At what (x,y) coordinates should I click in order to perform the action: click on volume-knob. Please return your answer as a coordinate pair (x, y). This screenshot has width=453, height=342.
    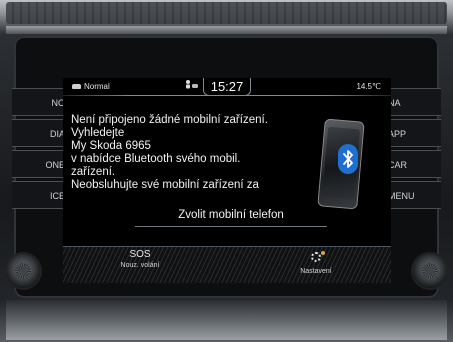
    Looking at the image, I should click on (23, 271).